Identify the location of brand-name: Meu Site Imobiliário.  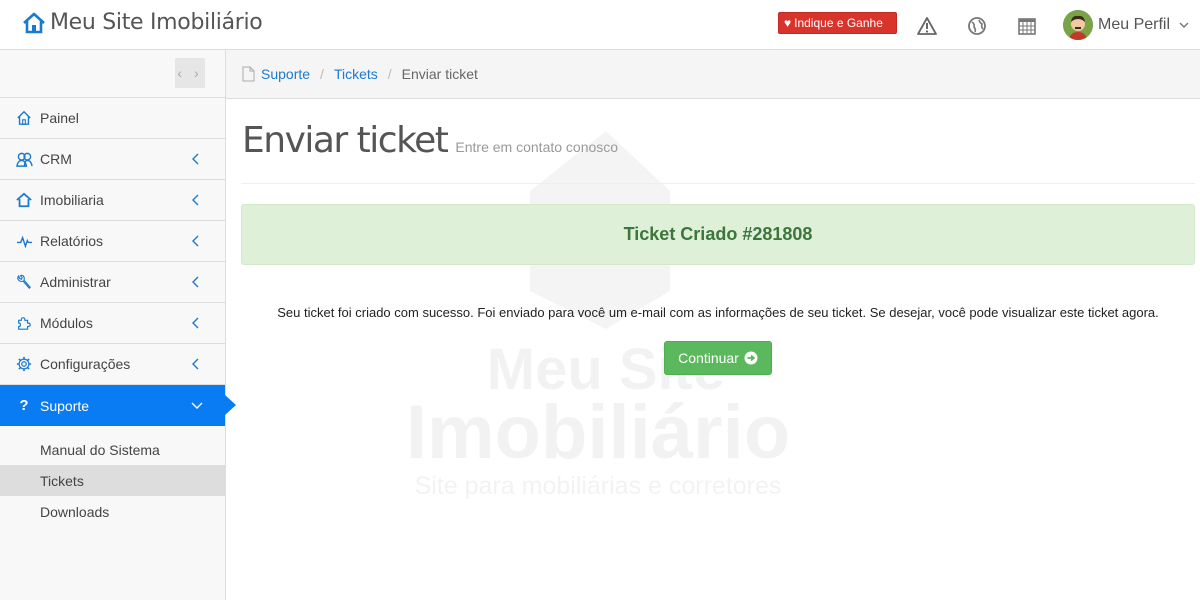
(156, 22).